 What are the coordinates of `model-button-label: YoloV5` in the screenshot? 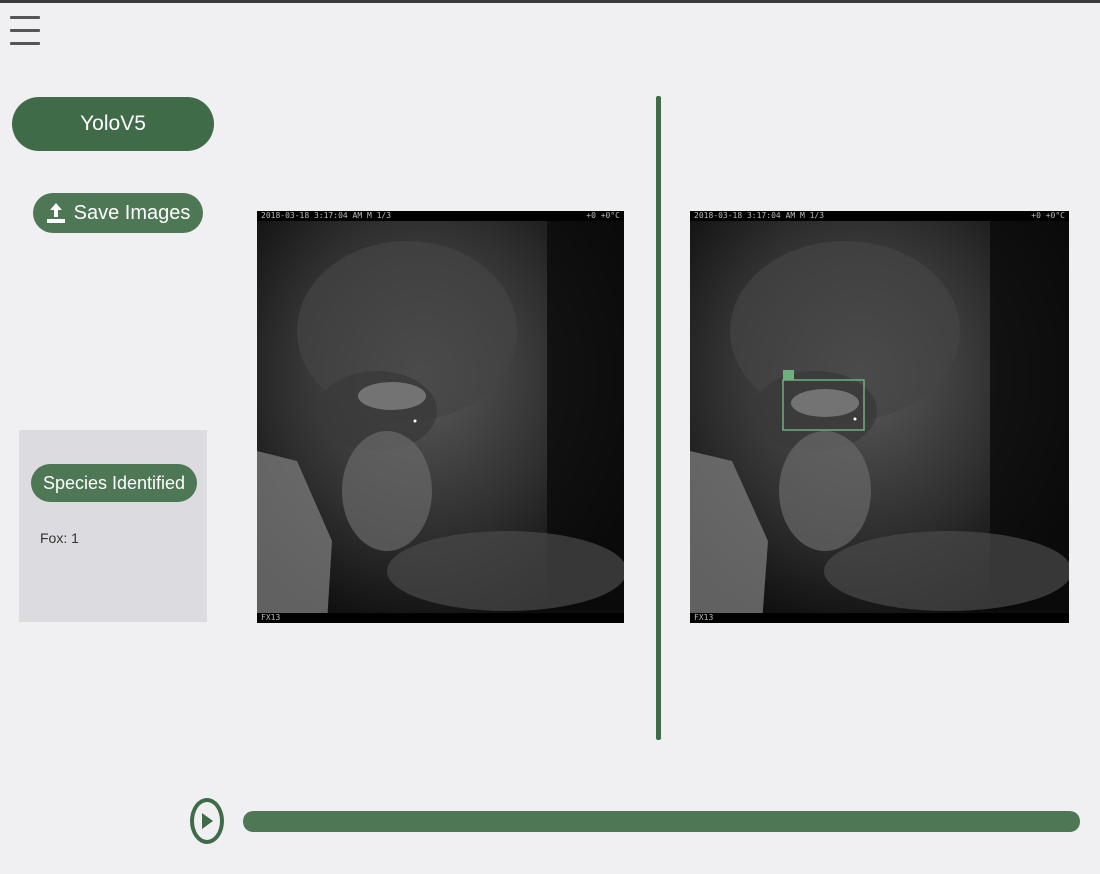 It's located at (113, 123).